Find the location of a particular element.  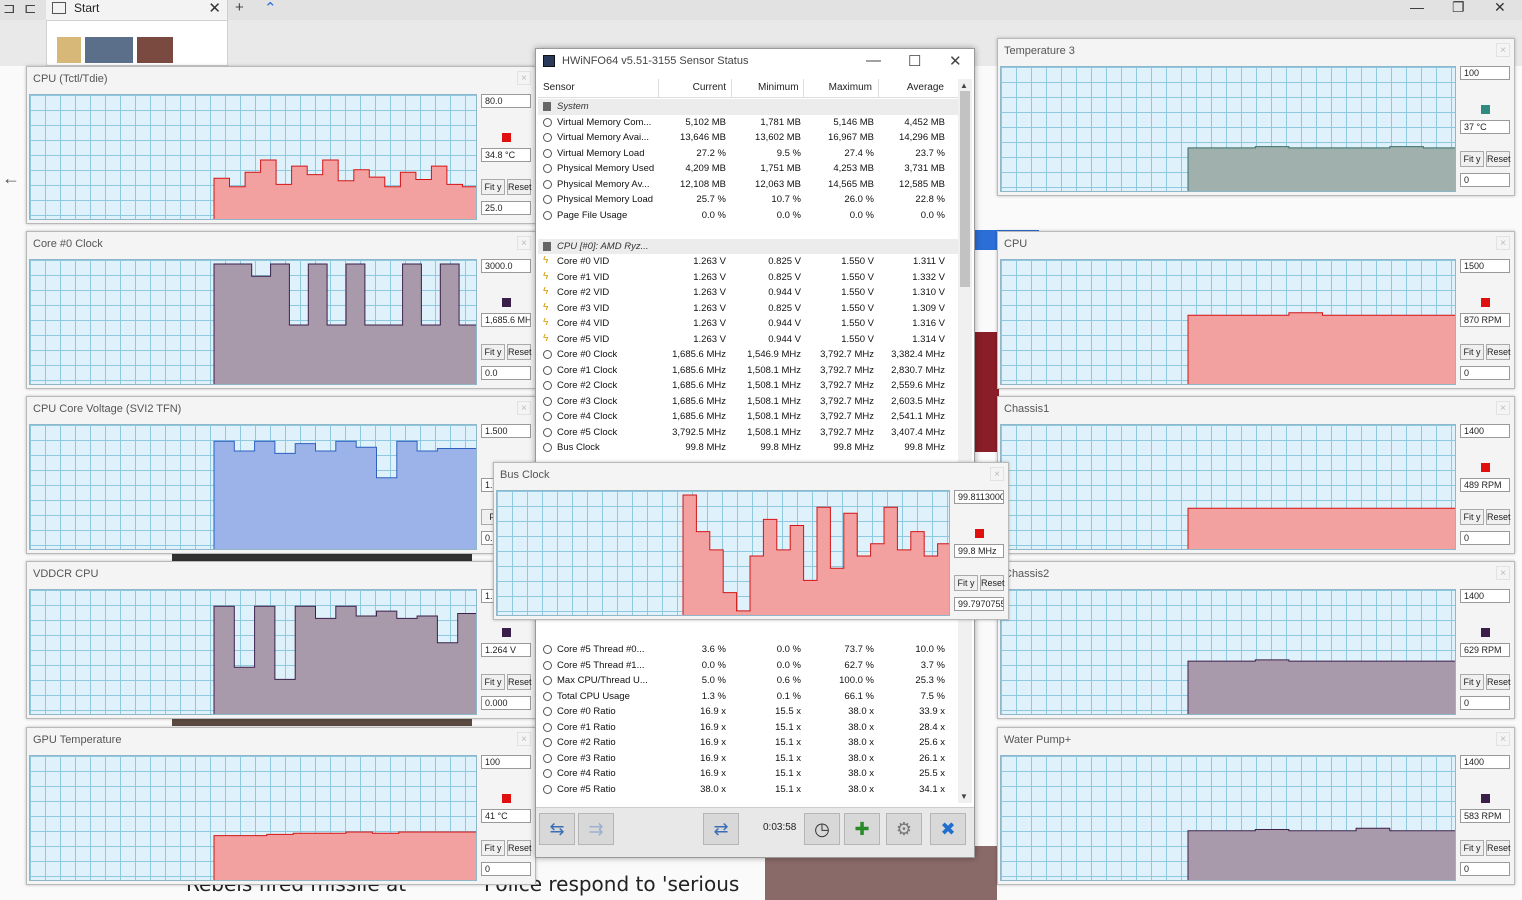

sensor-row: ϟ Core #1 VID 1.263 V 0.825 V 1.550 V 1.332 V is located at coordinates (748, 278).